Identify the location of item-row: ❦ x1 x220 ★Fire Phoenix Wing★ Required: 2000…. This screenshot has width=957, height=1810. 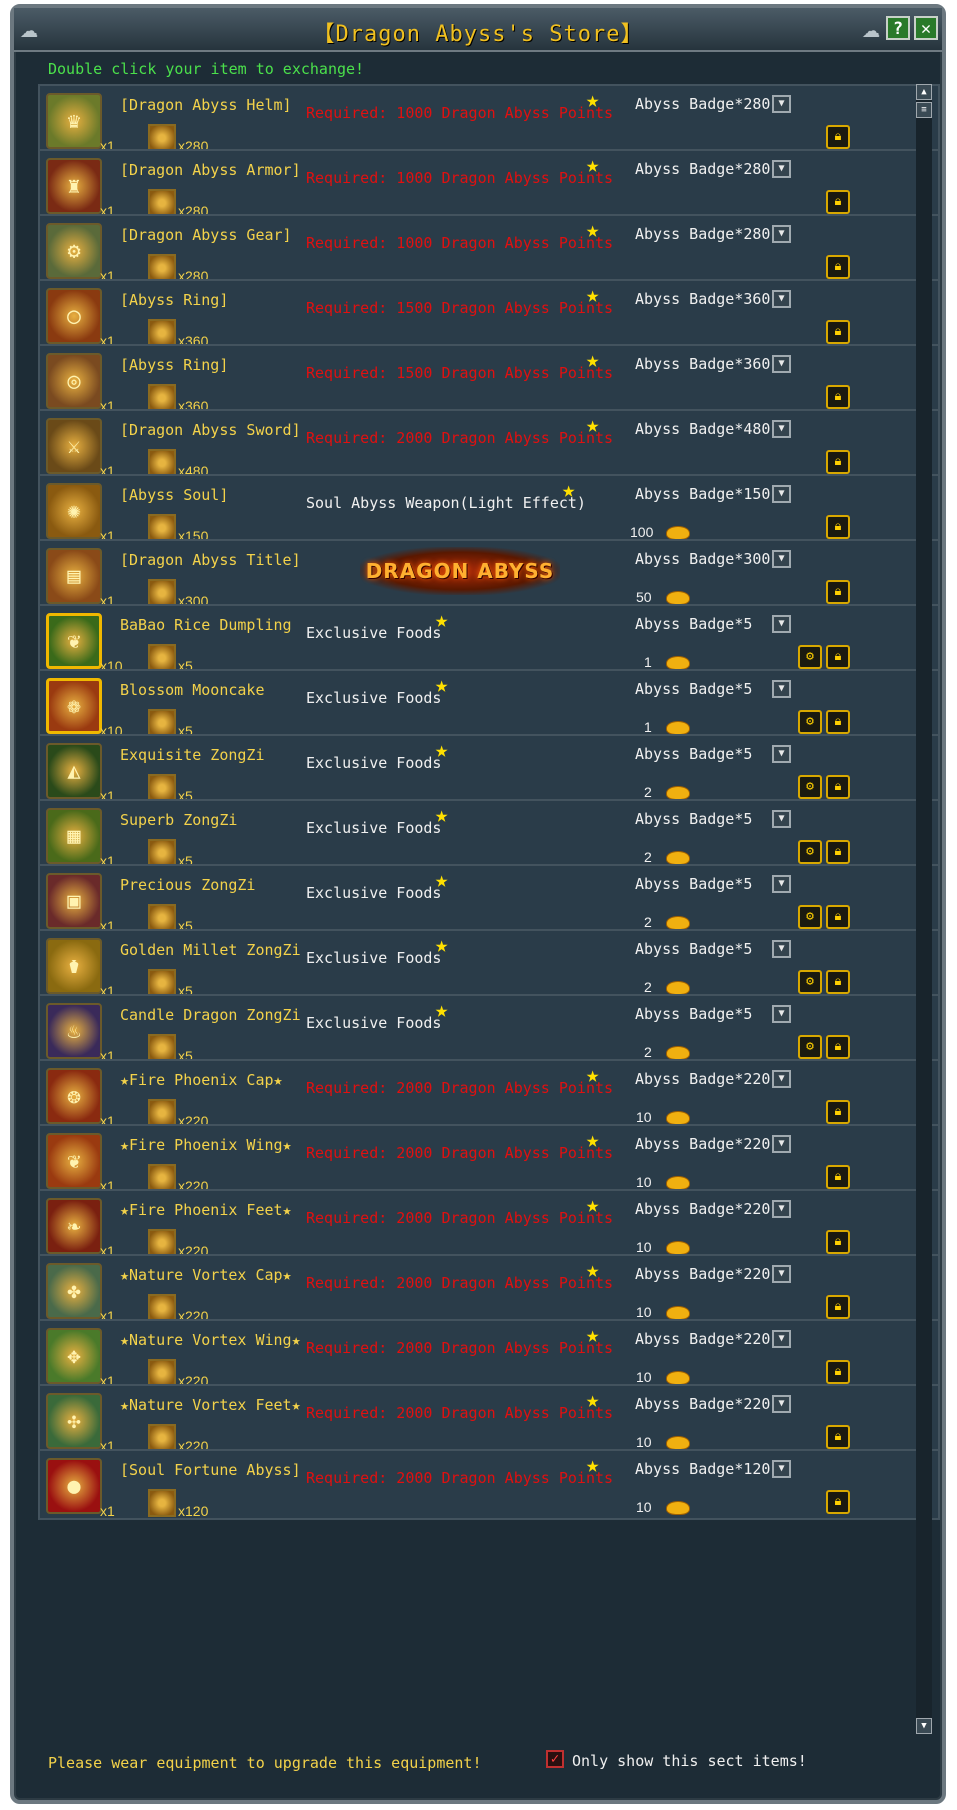
(489, 1159).